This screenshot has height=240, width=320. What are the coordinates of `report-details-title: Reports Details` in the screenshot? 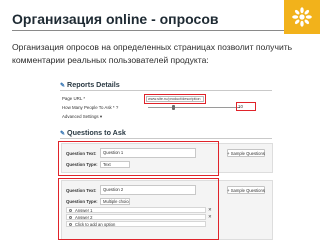 It's located at (93, 84).